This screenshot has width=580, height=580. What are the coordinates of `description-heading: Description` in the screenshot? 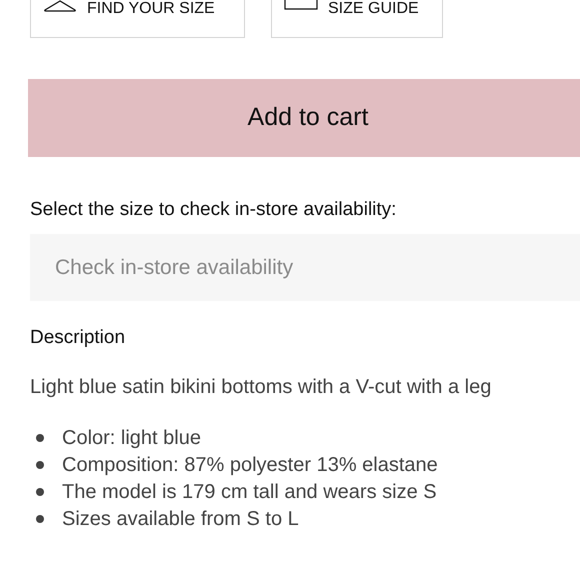 It's located at (78, 338).